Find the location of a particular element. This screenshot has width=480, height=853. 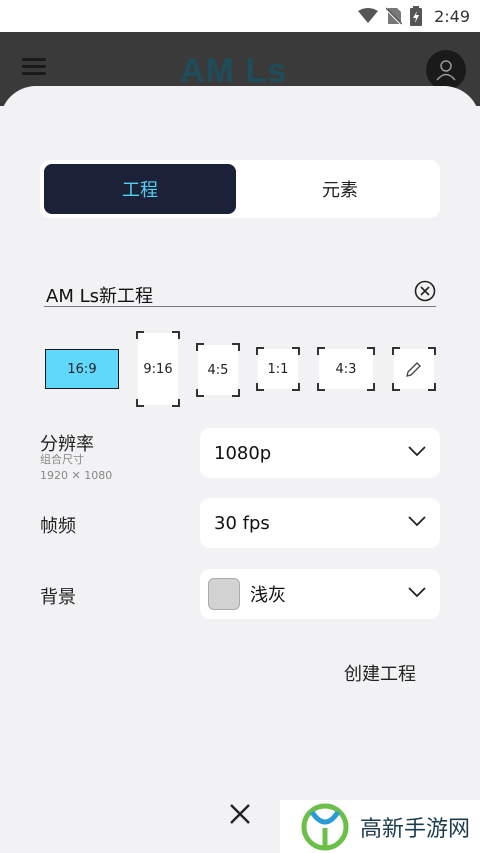

ratio-label: 4:5 is located at coordinates (218, 370).